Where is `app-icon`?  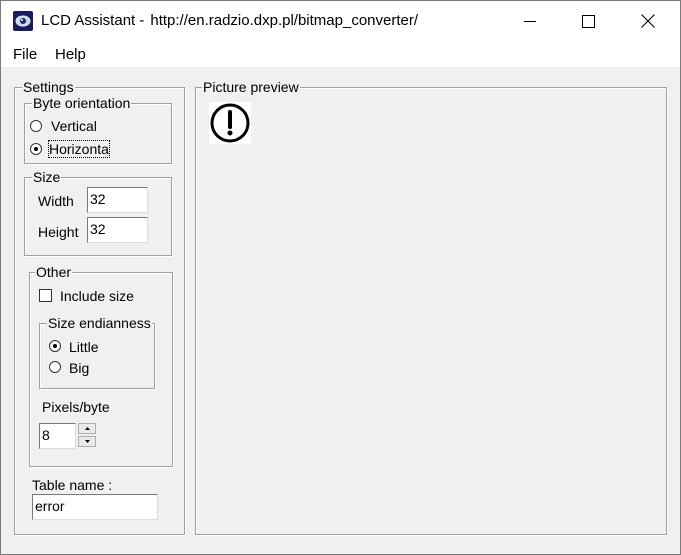 app-icon is located at coordinates (23, 21).